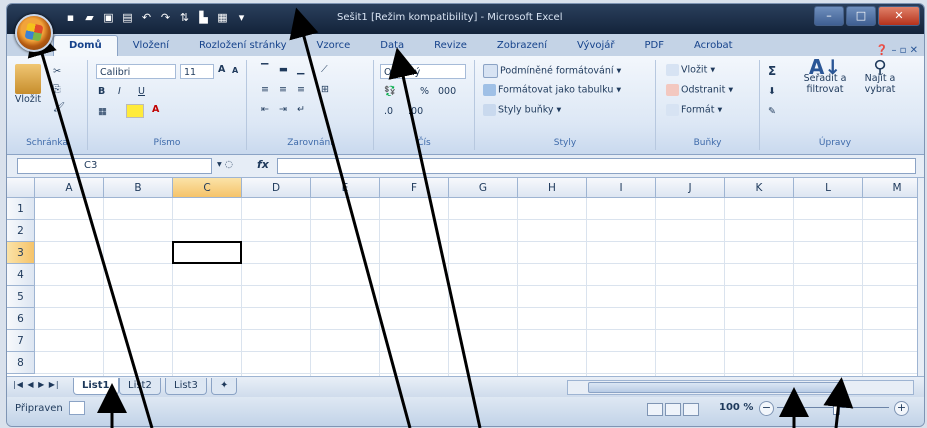 The height and width of the screenshot is (428, 927). Describe the element at coordinates (690, 188) in the screenshot. I see `column-header-j: J` at that location.